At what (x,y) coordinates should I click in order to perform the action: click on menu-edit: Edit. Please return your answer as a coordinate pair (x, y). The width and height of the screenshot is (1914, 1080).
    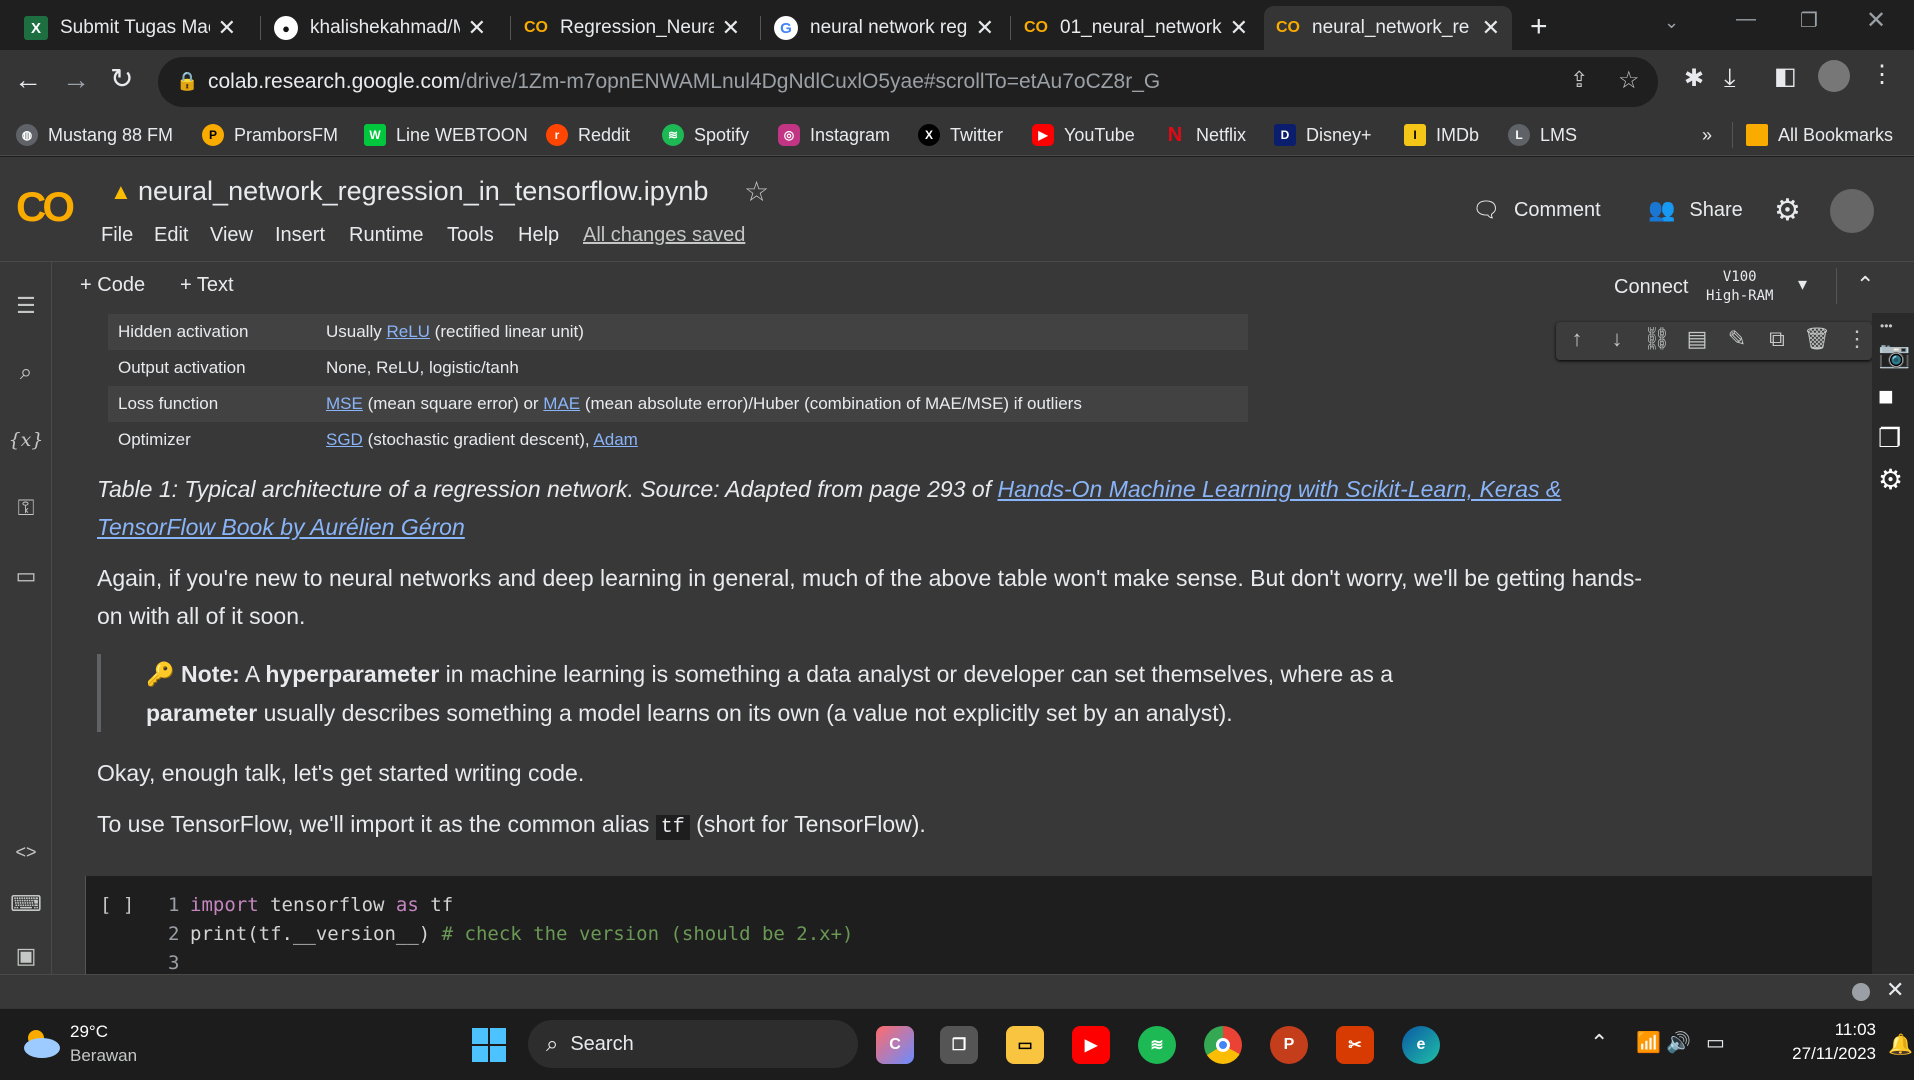
    Looking at the image, I should click on (171, 235).